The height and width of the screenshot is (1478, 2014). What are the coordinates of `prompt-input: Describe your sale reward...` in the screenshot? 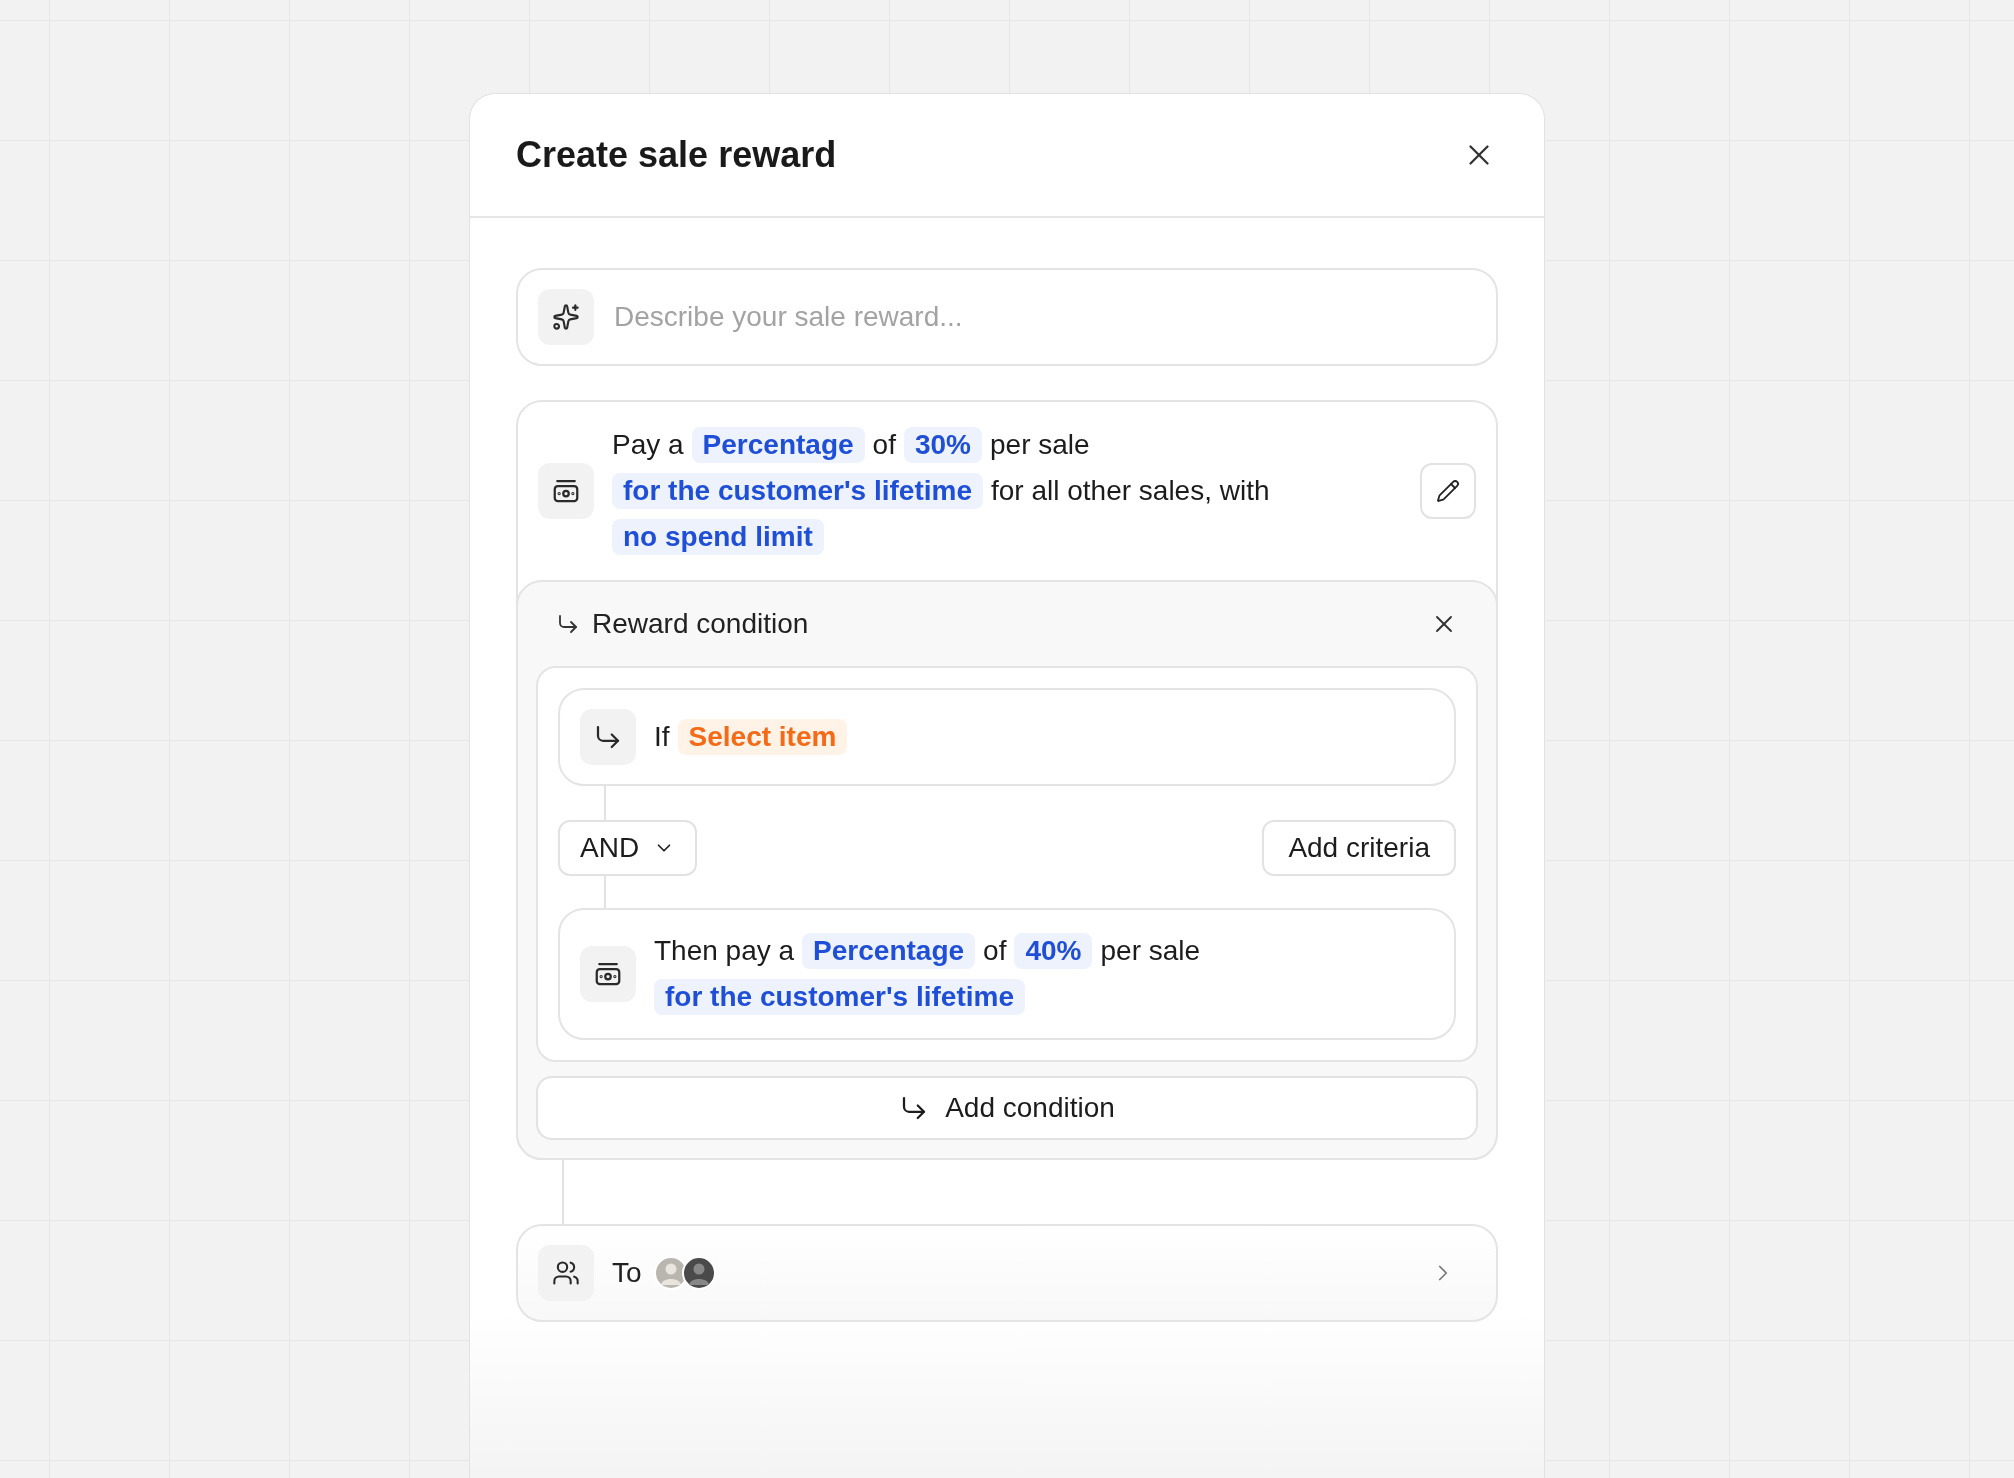 It's located at (1044, 317).